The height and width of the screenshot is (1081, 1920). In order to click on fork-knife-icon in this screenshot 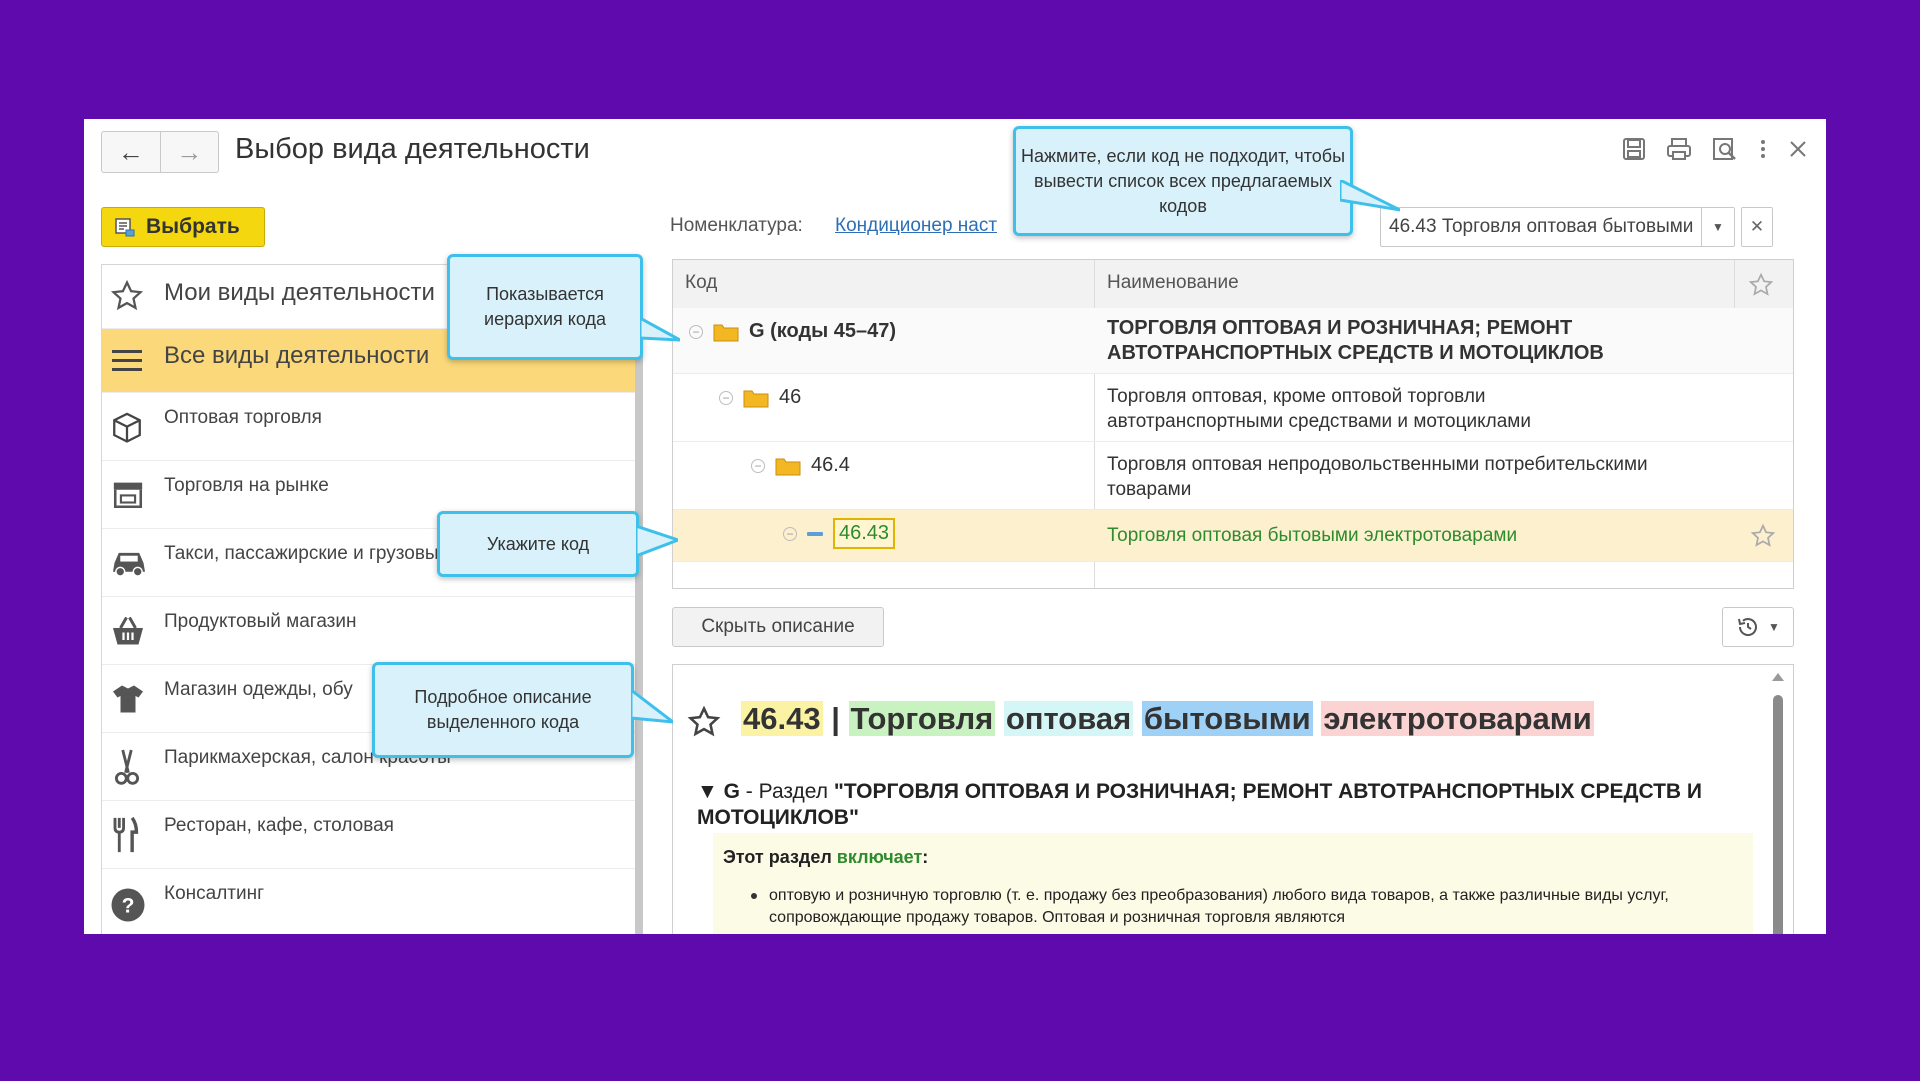, I will do `click(126, 834)`.